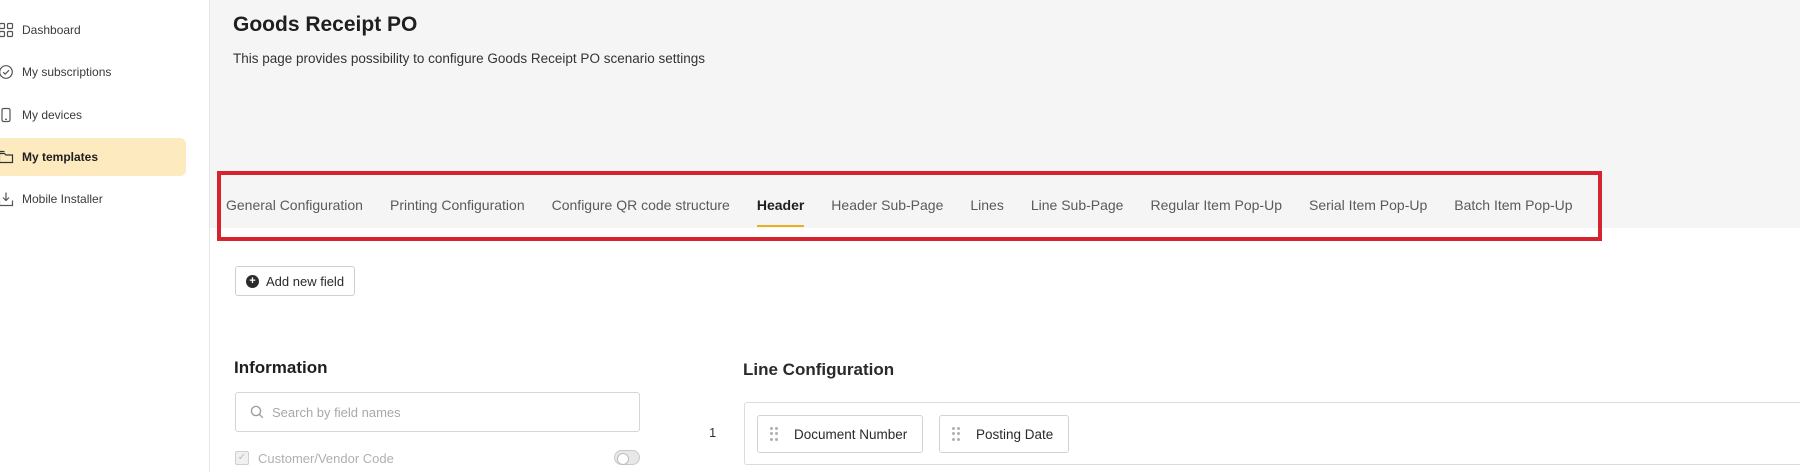  What do you see at coordinates (67, 72) in the screenshot?
I see `sidebar-item-label: My subscriptions` at bounding box center [67, 72].